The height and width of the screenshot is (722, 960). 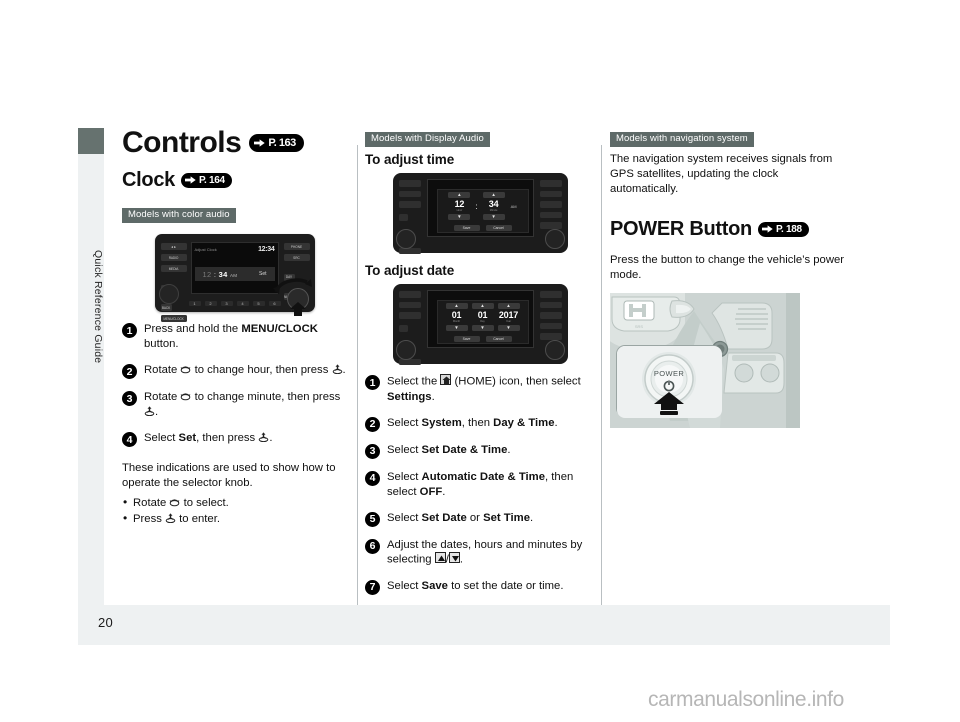 What do you see at coordinates (205, 250) in the screenshot?
I see `color-audio-screen-title: Adjust Clock` at bounding box center [205, 250].